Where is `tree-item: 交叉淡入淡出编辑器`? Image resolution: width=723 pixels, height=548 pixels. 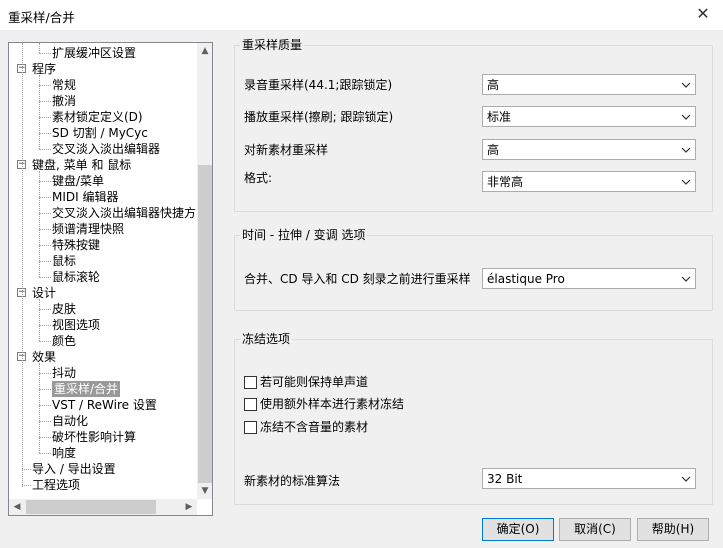
tree-item: 交叉淡入淡出编辑器 is located at coordinates (103, 149).